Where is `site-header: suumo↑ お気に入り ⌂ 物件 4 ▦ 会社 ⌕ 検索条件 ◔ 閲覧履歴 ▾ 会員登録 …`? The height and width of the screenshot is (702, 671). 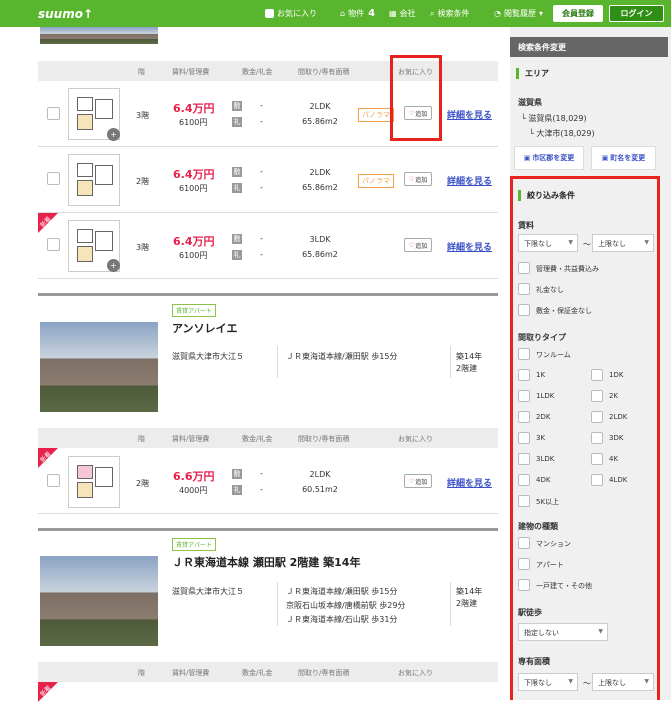 site-header: suumo↑ お気に入り ⌂ 物件 4 ▦ 会社 ⌕ 検索条件 ◔ 閲覧履歴 ▾ 会員登録 … is located at coordinates (335, 13).